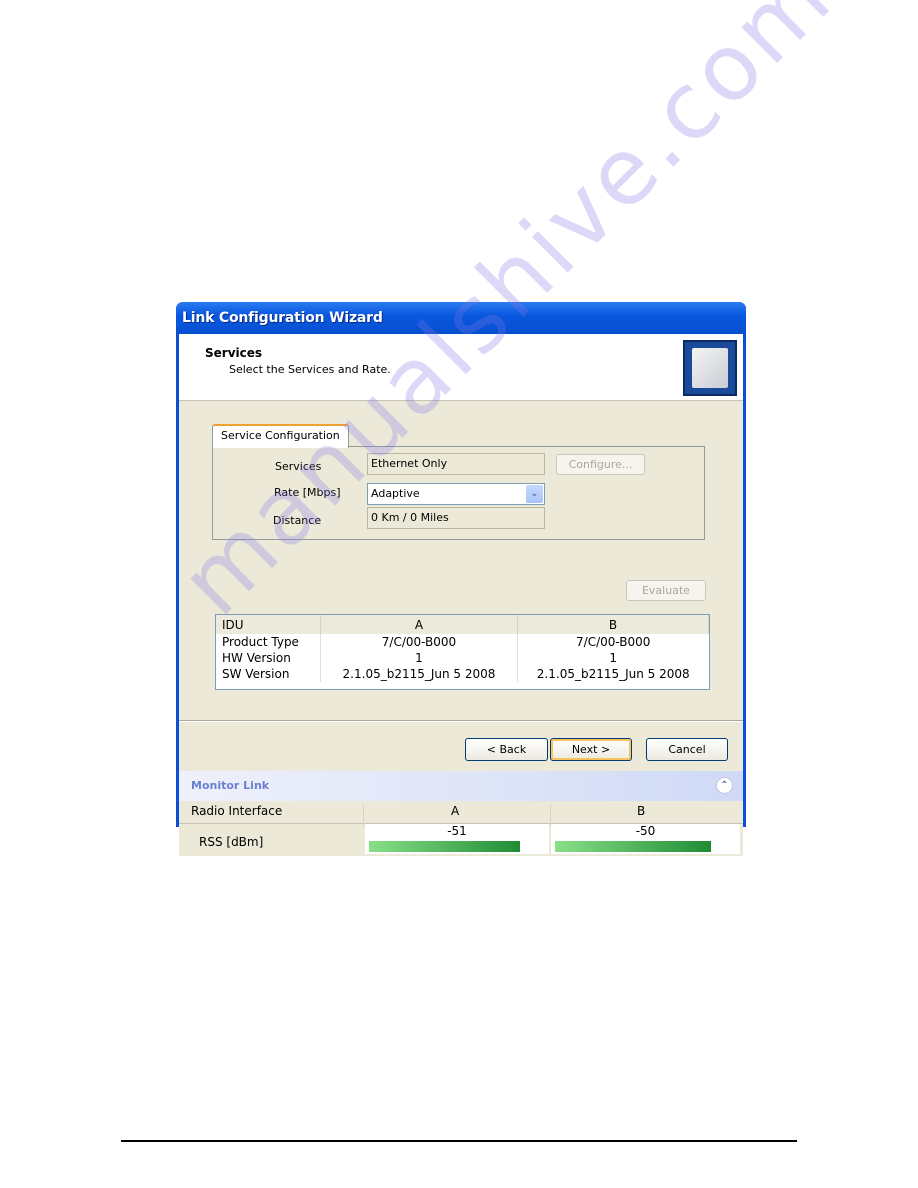 This screenshot has height=1188, width=918. I want to click on rss-value-b: -50, so click(645, 831).